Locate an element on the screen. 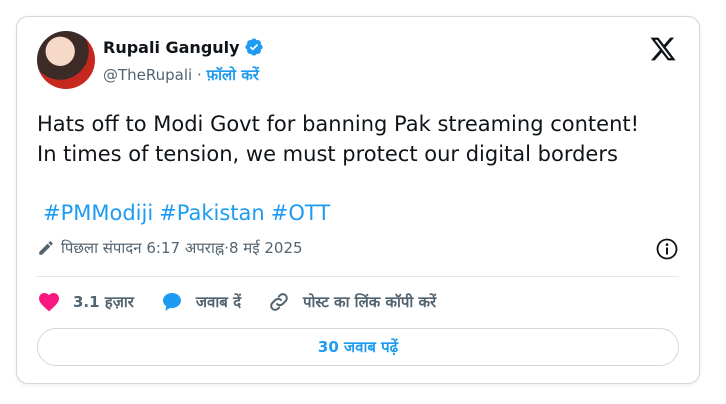  read-replies-button: 30 जवाब पढ़ें is located at coordinates (358, 347).